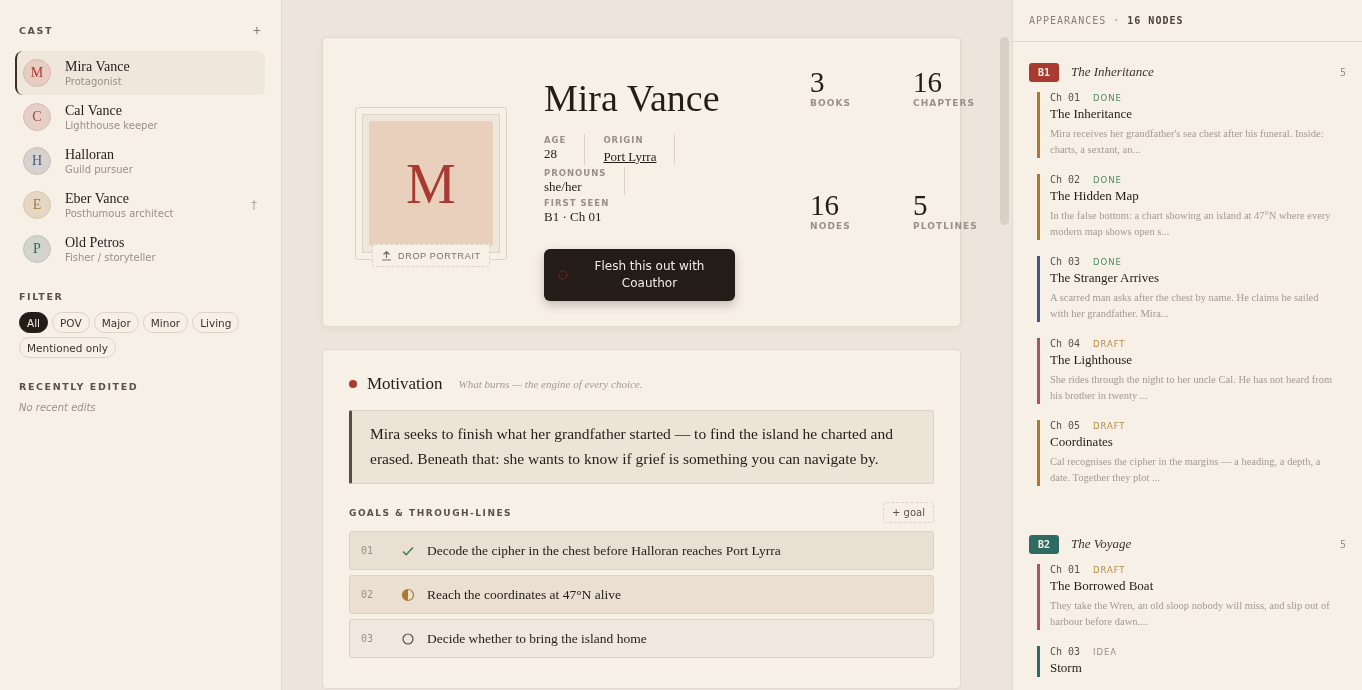 This screenshot has height=690, width=1362. Describe the element at coordinates (1044, 72) in the screenshot. I see `book-badge: B1` at that location.